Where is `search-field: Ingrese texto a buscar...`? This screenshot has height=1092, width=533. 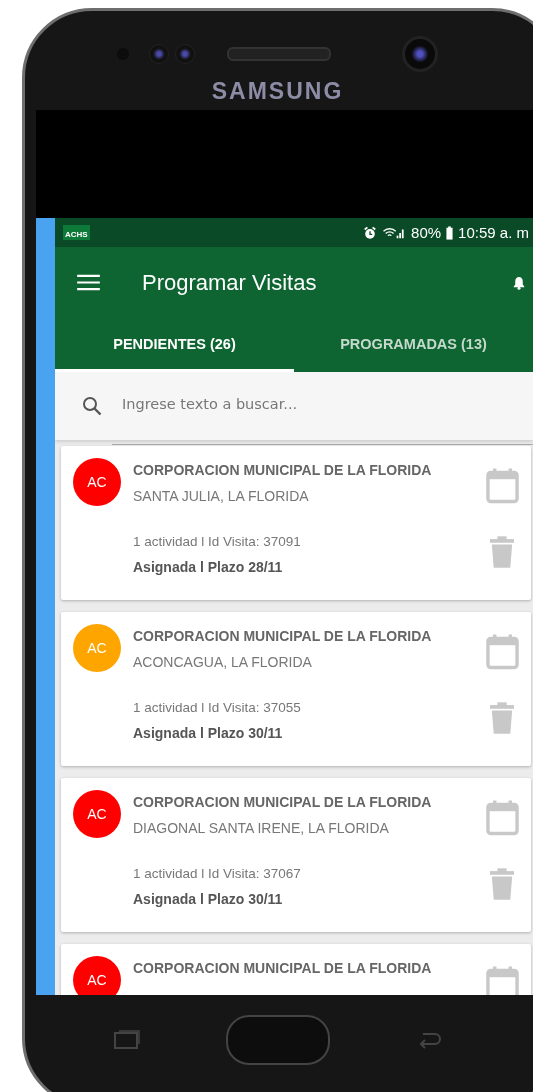
search-field: Ingrese texto a buscar... is located at coordinates (322, 411).